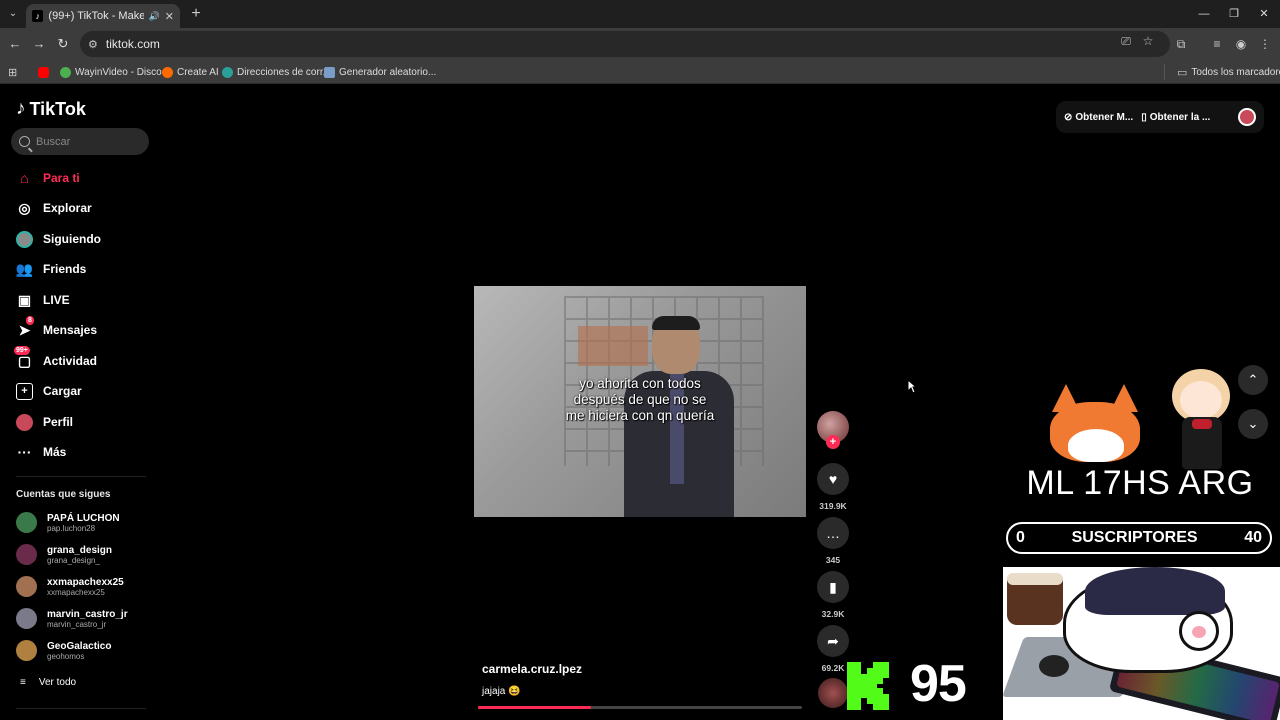 The image size is (1280, 720). What do you see at coordinates (190, 72) in the screenshot?
I see `bookmark-create-ai: Create AI` at bounding box center [190, 72].